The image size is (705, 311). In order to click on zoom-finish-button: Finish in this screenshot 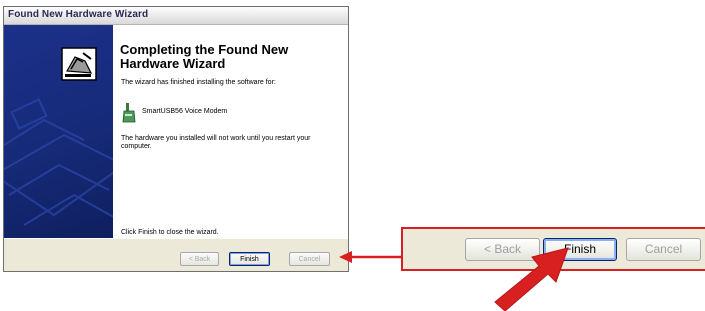, I will do `click(580, 249)`.